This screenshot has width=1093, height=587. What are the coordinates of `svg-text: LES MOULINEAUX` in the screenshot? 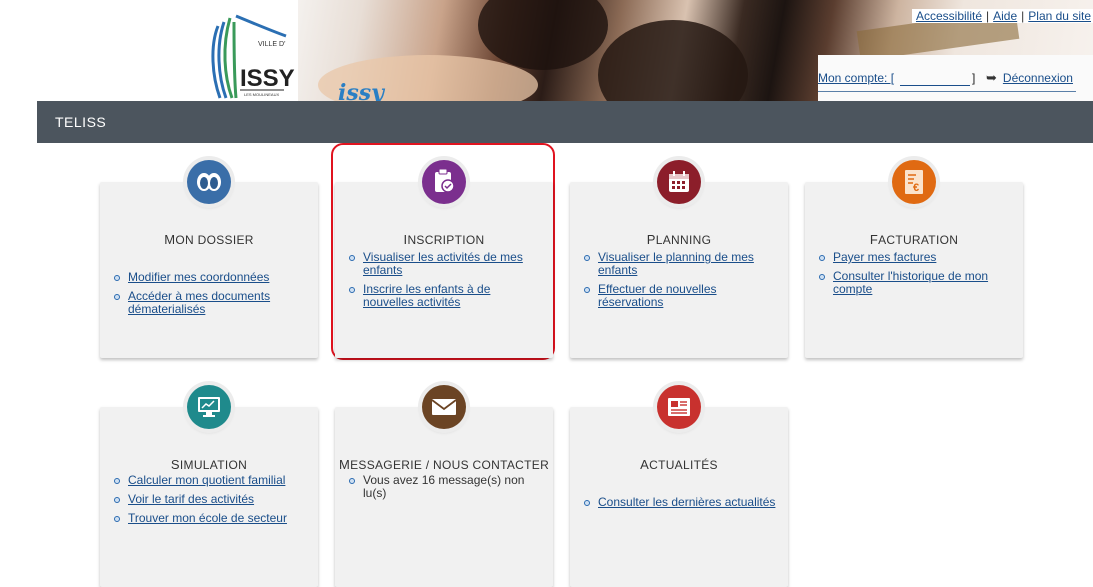 It's located at (261, 94).